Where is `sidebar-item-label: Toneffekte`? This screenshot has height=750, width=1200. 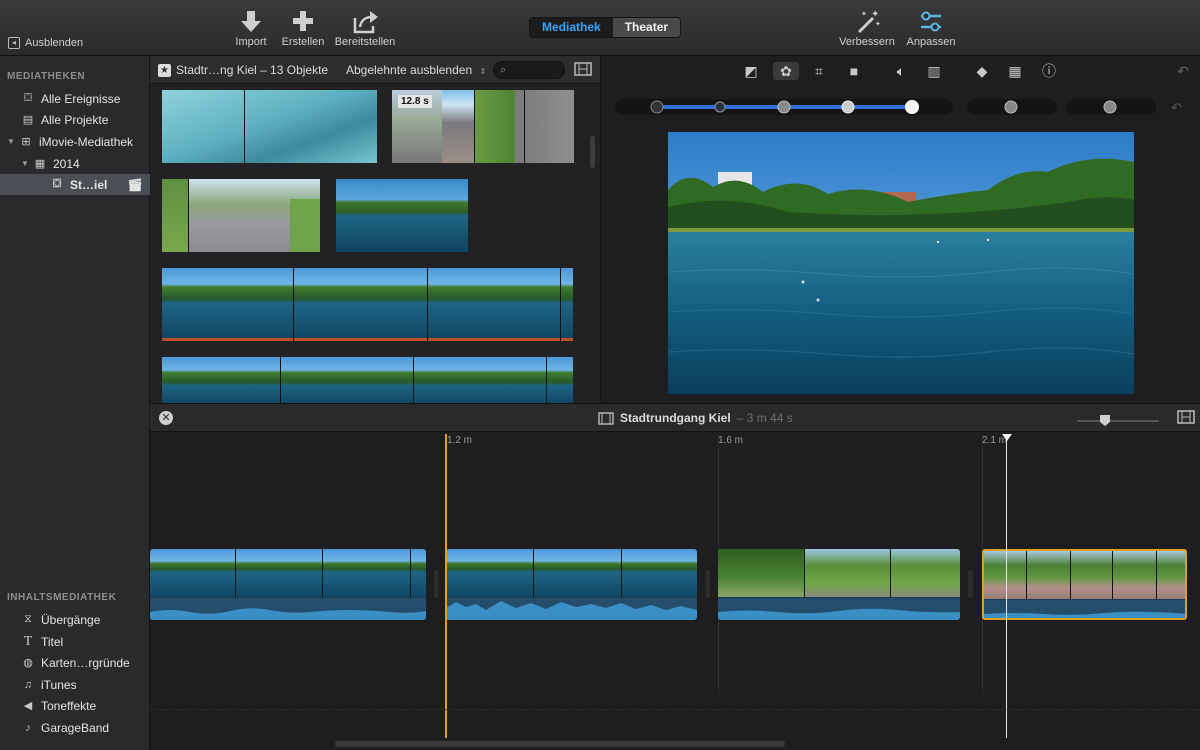 sidebar-item-label: Toneffekte is located at coordinates (69, 705).